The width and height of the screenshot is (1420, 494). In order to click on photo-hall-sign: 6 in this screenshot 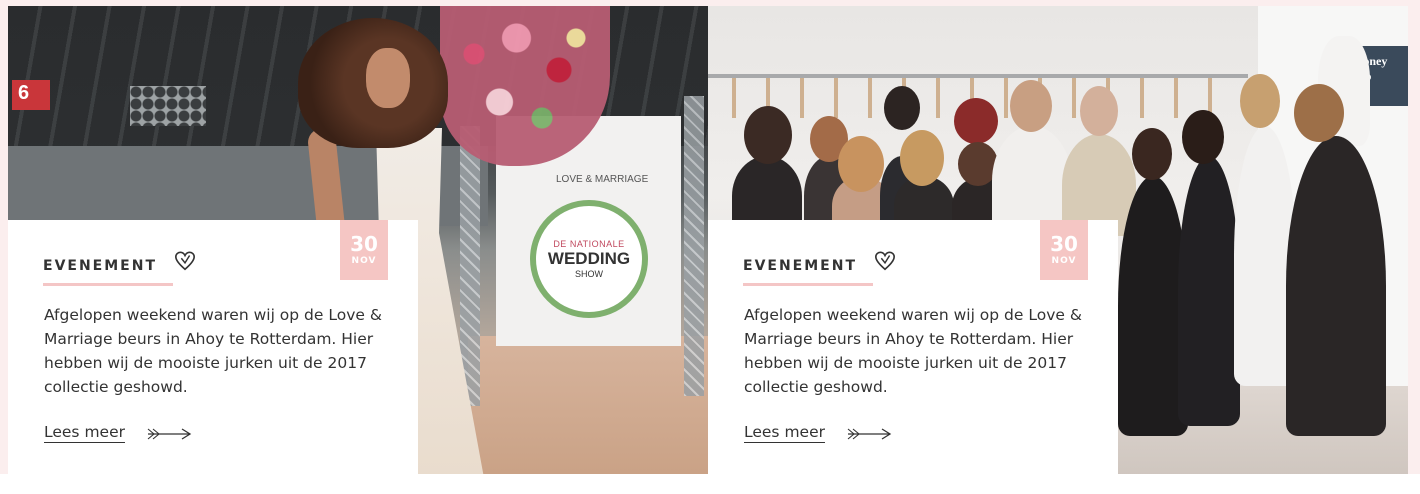, I will do `click(31, 95)`.